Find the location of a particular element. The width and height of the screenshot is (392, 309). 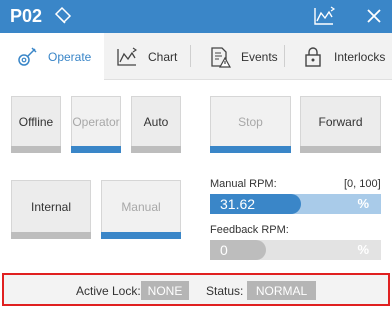

feedback-rpm-value: 0 is located at coordinates (224, 250).